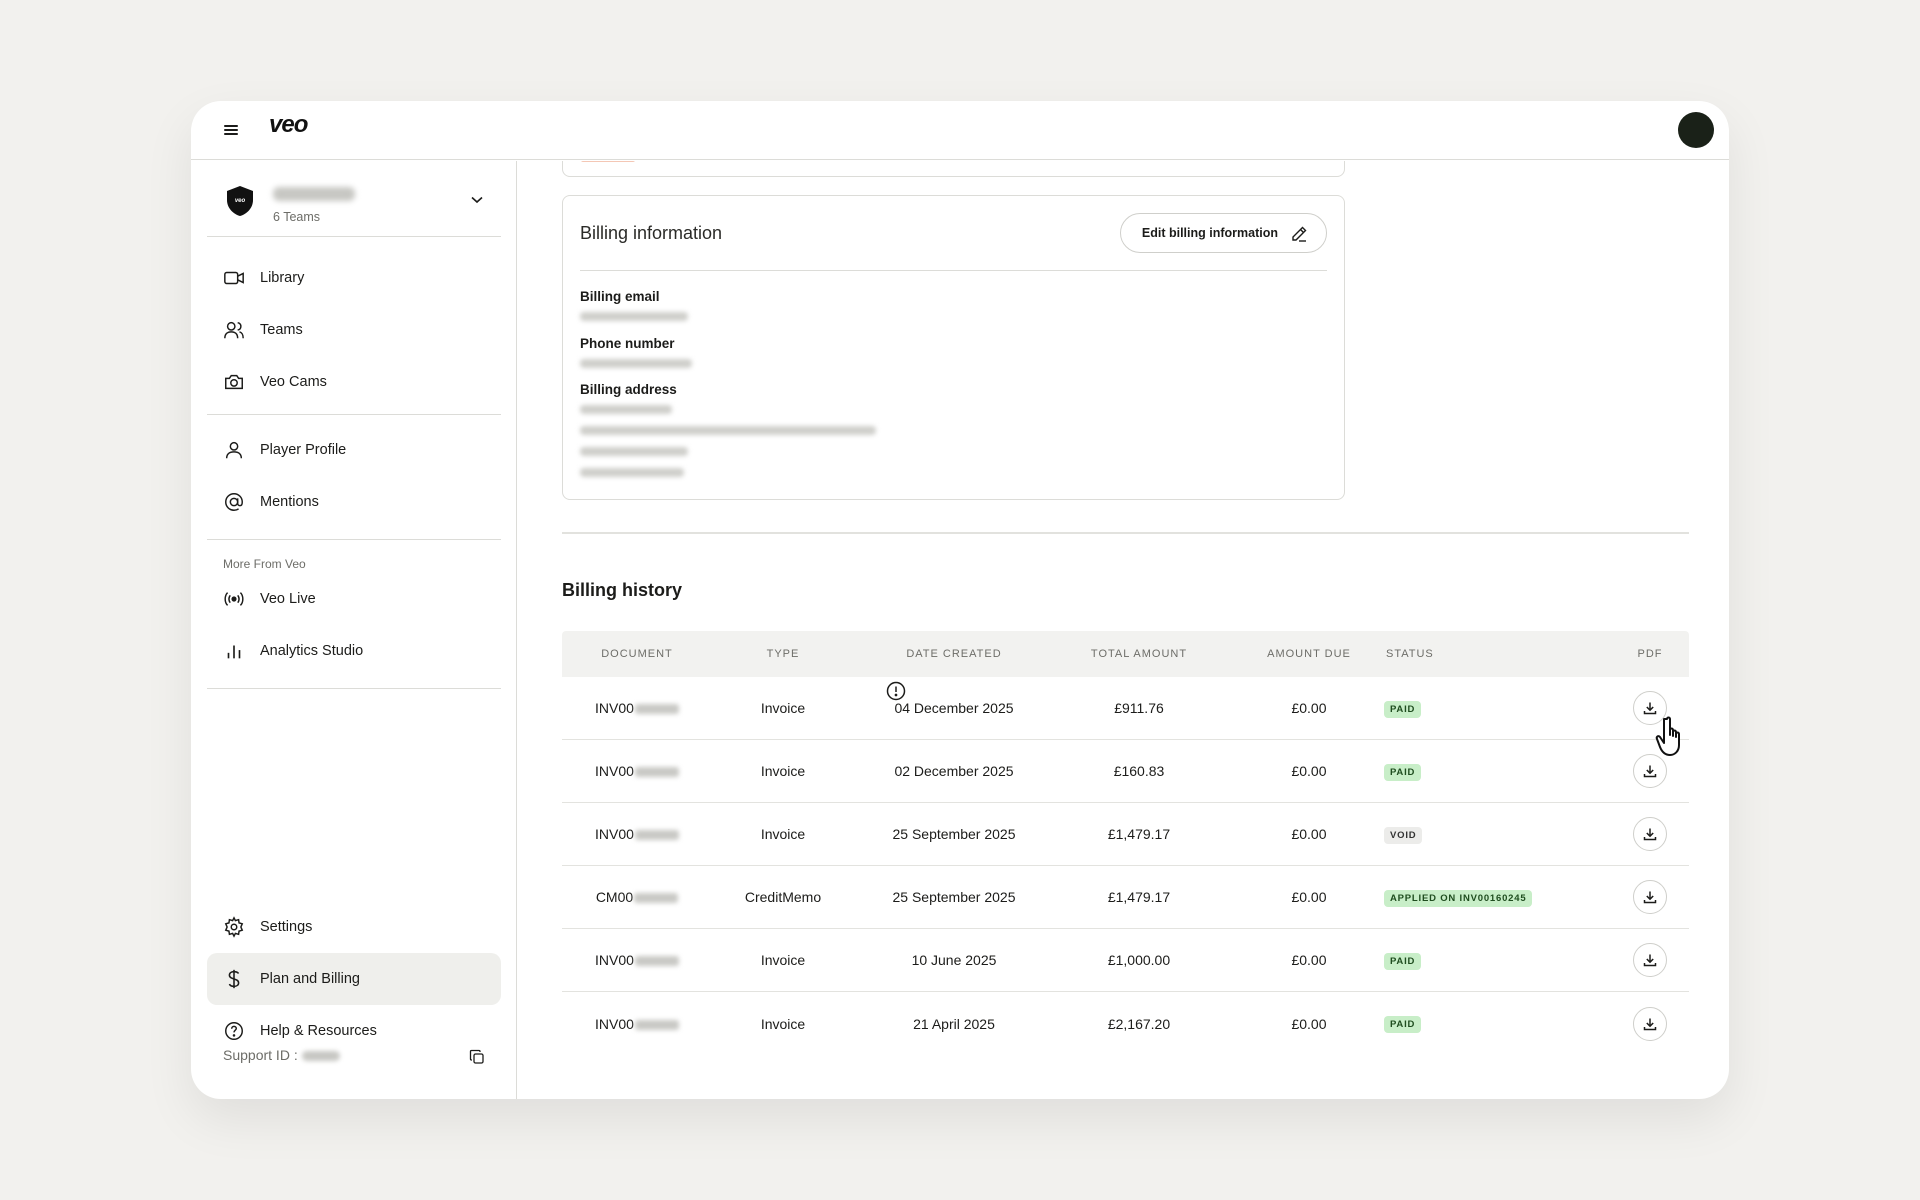 This screenshot has height=1200, width=1920. Describe the element at coordinates (477, 200) in the screenshot. I see `chevron-down-icon` at that location.